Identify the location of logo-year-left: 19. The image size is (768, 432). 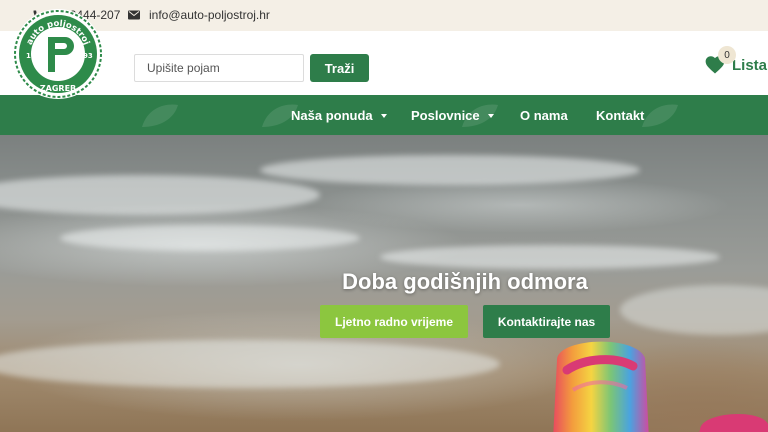
(31, 56).